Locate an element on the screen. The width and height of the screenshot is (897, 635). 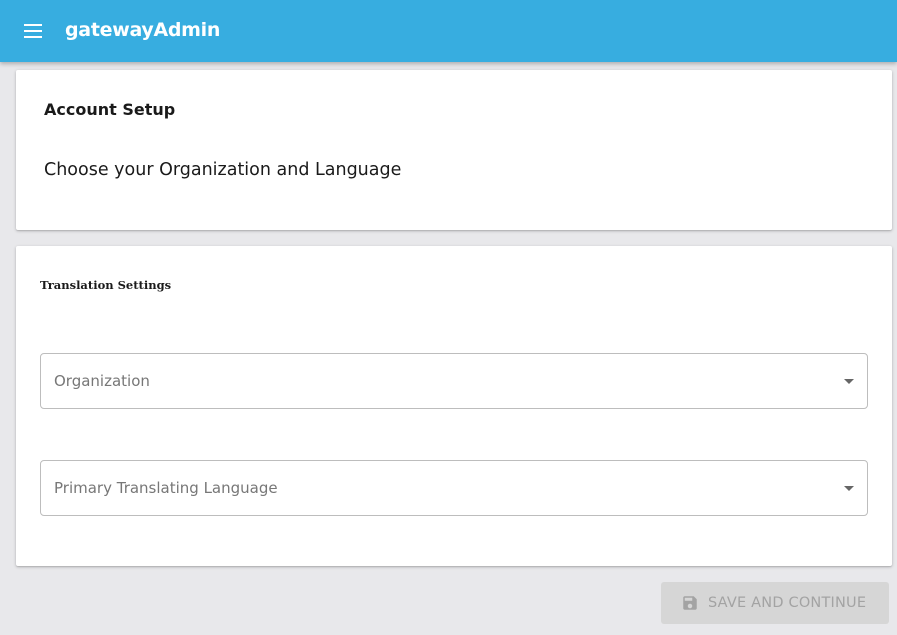
app-title: gatewayAdmin is located at coordinates (143, 30).